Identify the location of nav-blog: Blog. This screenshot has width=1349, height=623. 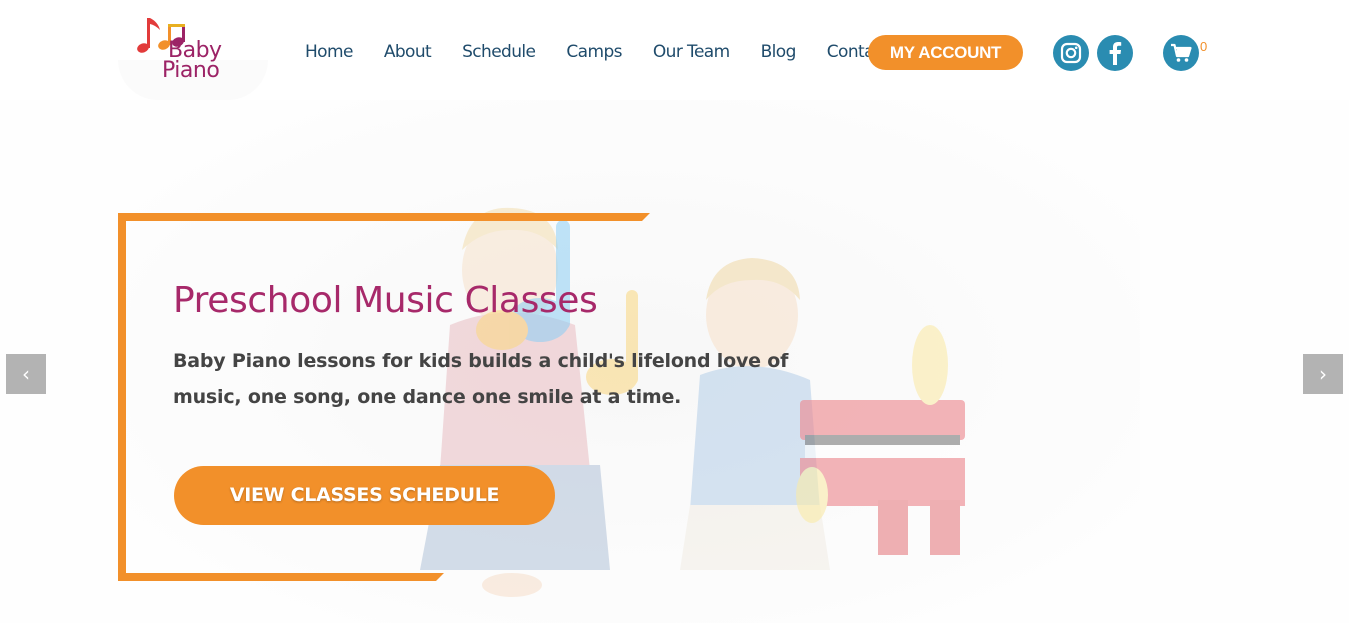
(779, 52).